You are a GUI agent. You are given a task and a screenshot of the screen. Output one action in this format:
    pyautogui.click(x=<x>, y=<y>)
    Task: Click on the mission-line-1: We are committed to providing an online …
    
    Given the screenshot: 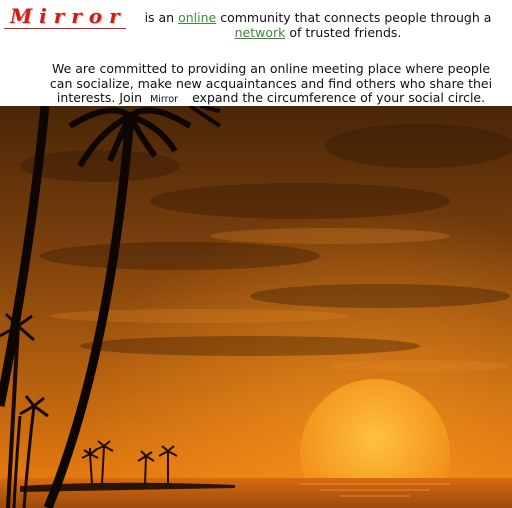 What is the action you would take?
    pyautogui.click(x=271, y=69)
    